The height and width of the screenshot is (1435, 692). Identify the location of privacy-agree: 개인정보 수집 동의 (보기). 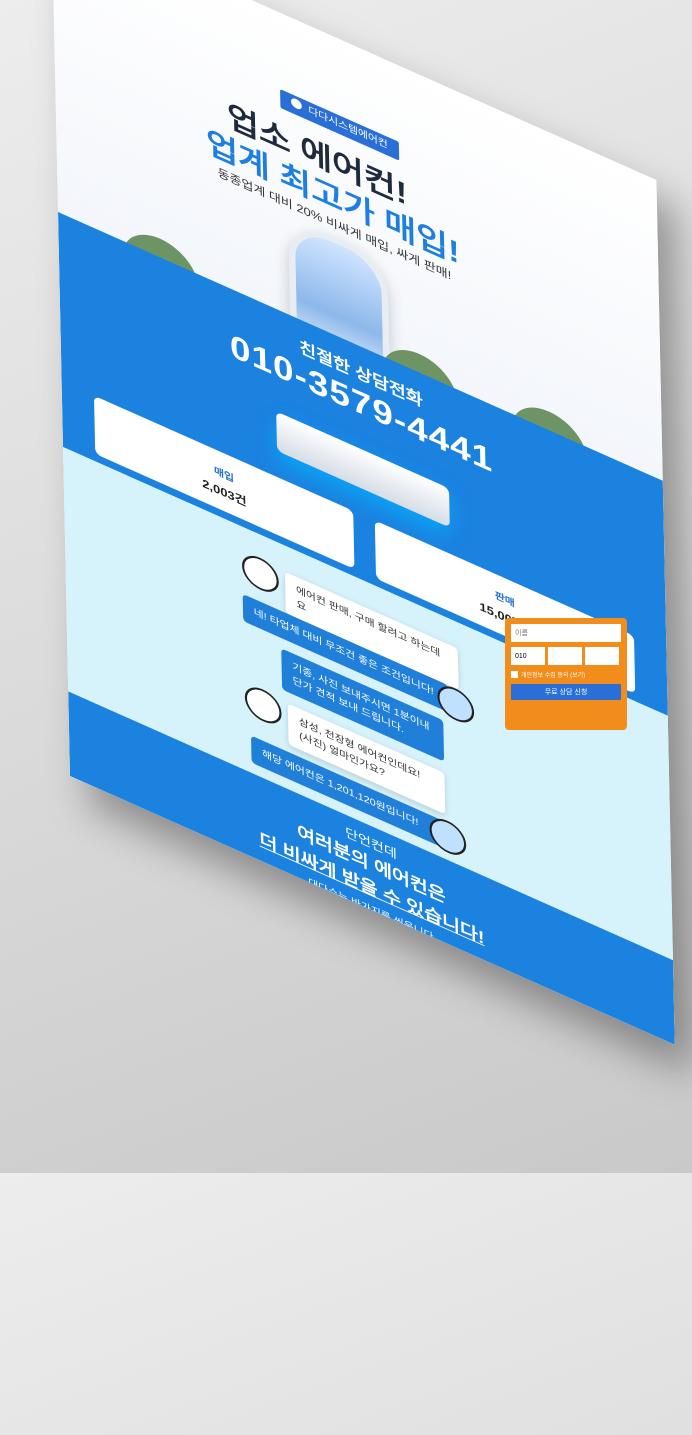
(566, 674).